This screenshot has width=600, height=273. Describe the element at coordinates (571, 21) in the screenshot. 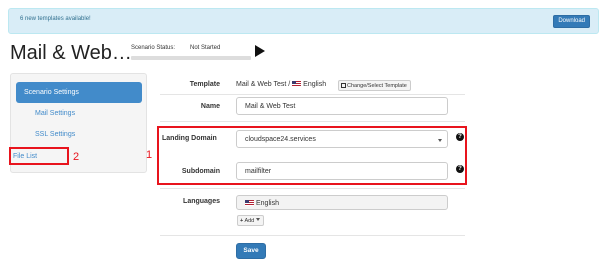

I see `download-button: Download` at that location.